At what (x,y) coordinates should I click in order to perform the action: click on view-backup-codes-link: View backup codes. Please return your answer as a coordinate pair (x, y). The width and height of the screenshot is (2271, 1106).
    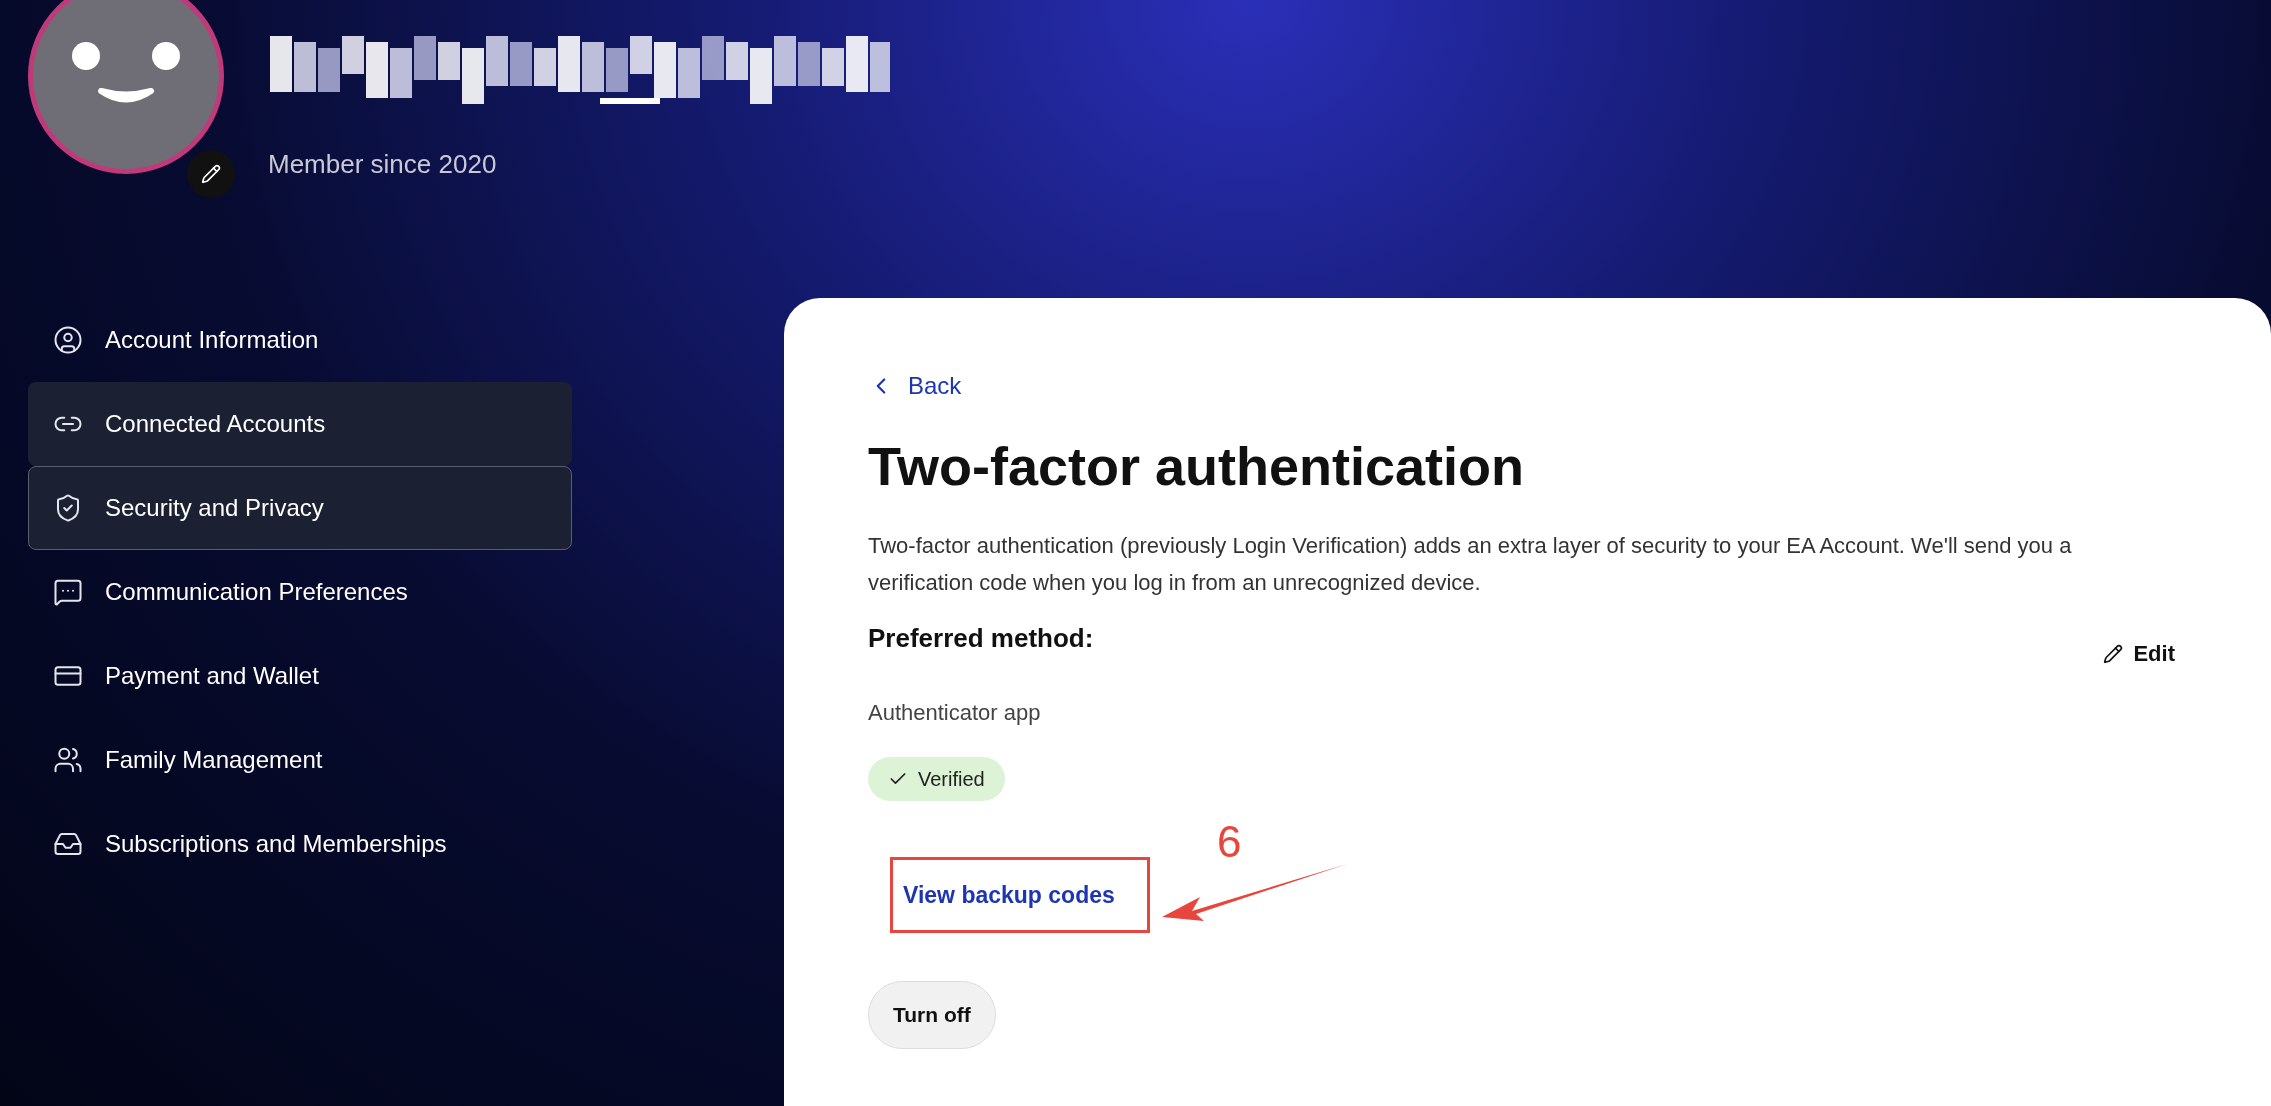
    Looking at the image, I should click on (1009, 895).